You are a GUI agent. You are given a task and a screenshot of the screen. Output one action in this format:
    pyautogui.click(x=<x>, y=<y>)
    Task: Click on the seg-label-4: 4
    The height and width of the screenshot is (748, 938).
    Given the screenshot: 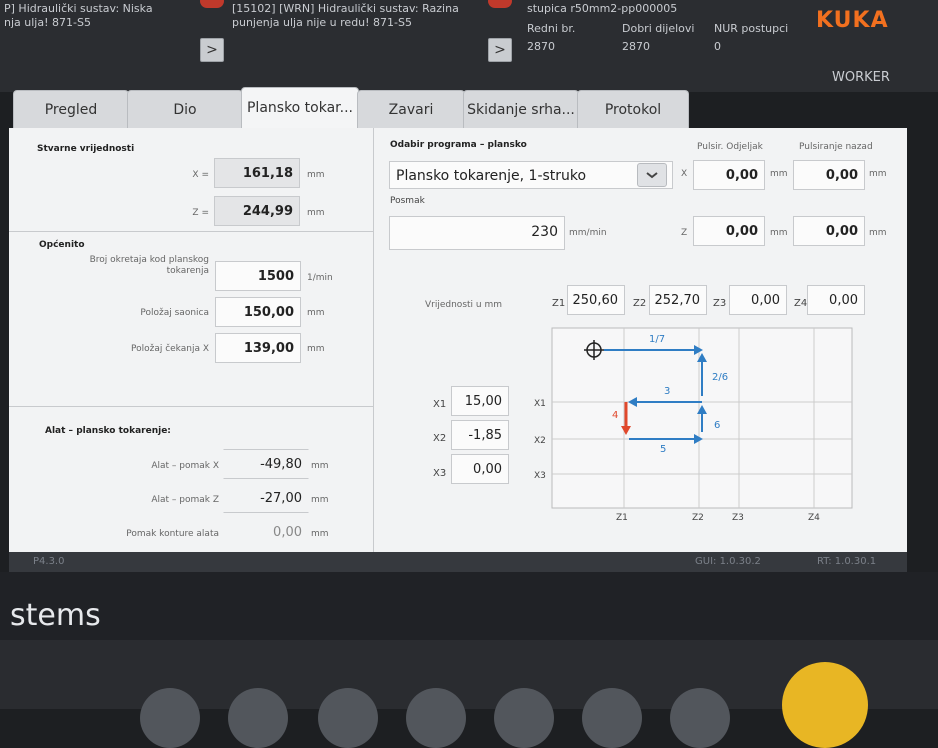 What is the action you would take?
    pyautogui.click(x=615, y=415)
    